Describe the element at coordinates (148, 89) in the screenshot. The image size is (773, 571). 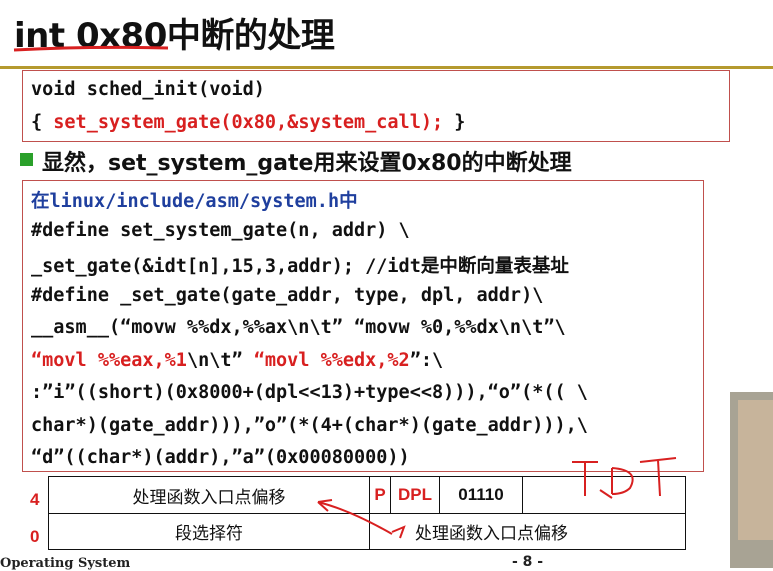
I see `code-line-sched-init: void sched_init(void)` at that location.